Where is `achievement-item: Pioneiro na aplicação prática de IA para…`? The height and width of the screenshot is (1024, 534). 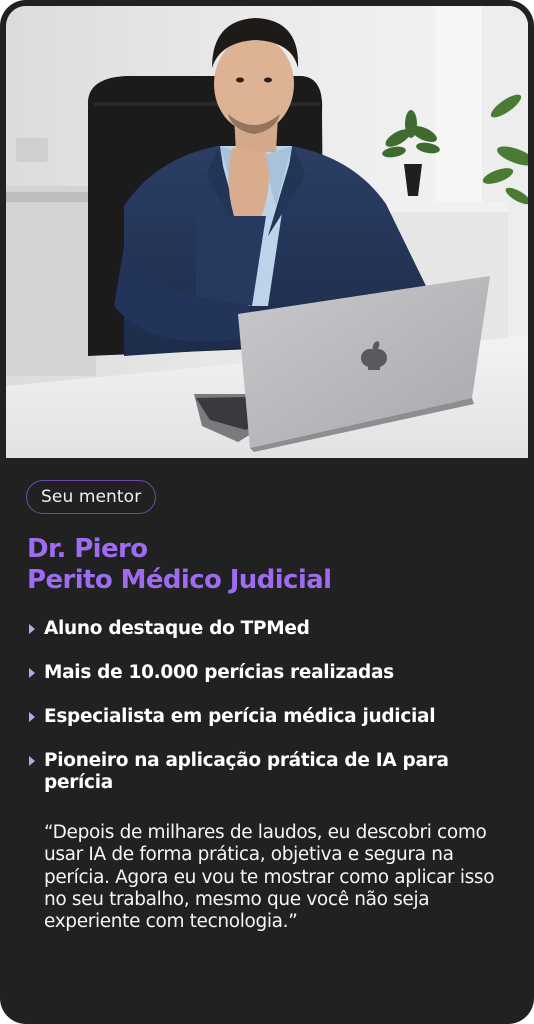 achievement-item: Pioneiro na aplicação prática de IA para… is located at coordinates (268, 772).